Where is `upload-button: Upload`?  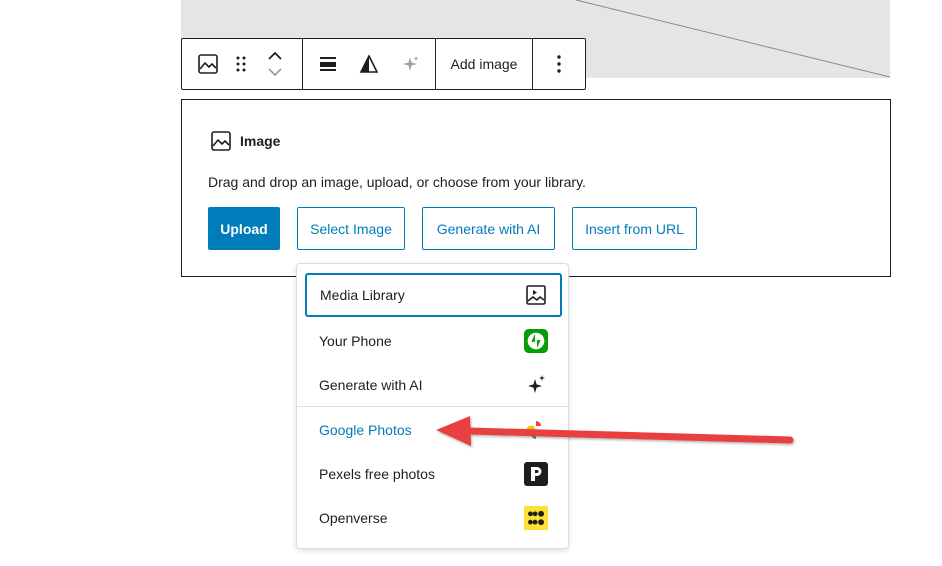
upload-button: Upload is located at coordinates (244, 228).